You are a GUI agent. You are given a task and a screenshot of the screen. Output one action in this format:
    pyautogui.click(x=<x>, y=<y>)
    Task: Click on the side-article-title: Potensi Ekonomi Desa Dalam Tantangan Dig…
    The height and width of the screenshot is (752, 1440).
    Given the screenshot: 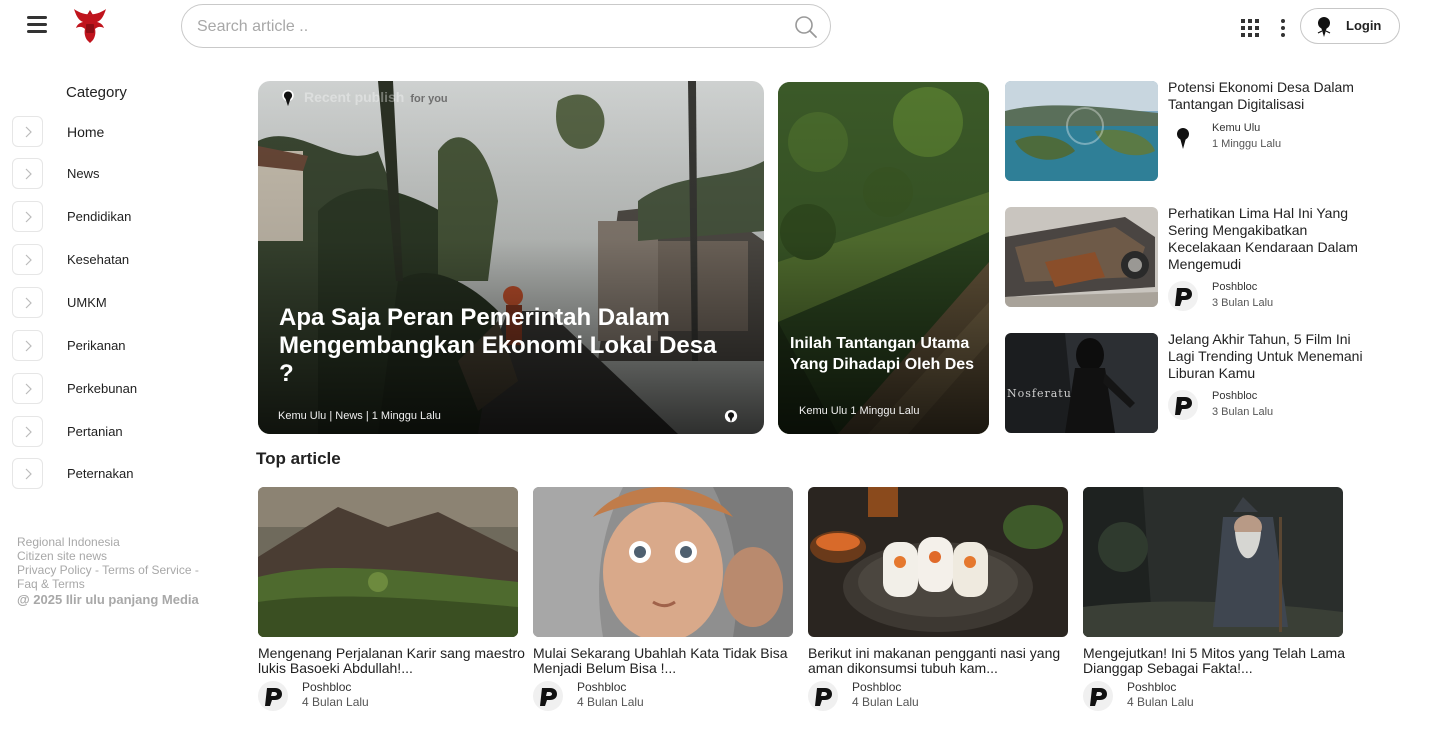 What is the action you would take?
    pyautogui.click(x=1273, y=96)
    